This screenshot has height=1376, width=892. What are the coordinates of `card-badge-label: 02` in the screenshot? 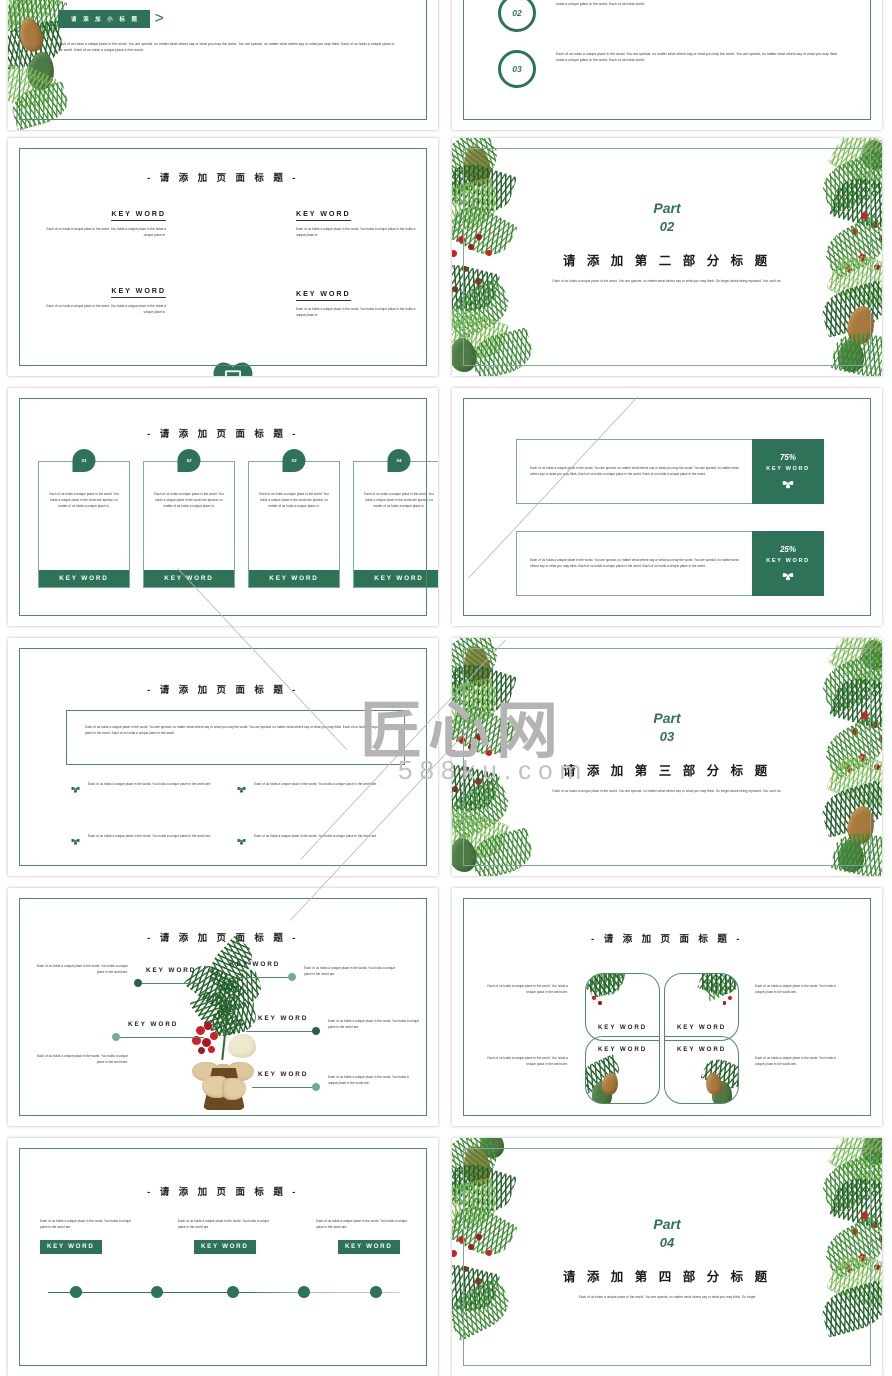 It's located at (189, 460).